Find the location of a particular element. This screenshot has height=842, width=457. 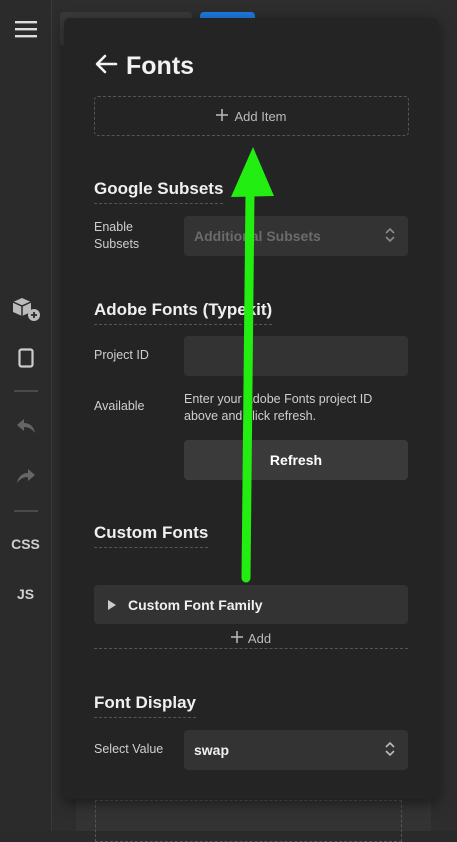

custom-fonts-heading: Custom Fonts is located at coordinates (151, 535).